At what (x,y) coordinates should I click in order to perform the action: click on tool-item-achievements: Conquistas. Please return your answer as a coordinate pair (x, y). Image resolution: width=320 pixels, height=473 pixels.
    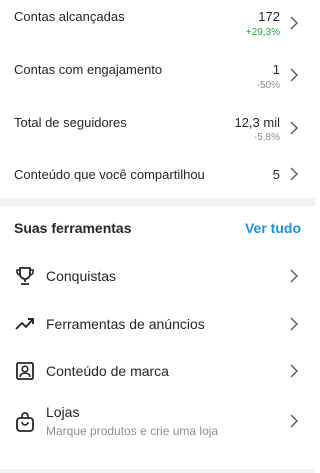
    Looking at the image, I should click on (157, 276).